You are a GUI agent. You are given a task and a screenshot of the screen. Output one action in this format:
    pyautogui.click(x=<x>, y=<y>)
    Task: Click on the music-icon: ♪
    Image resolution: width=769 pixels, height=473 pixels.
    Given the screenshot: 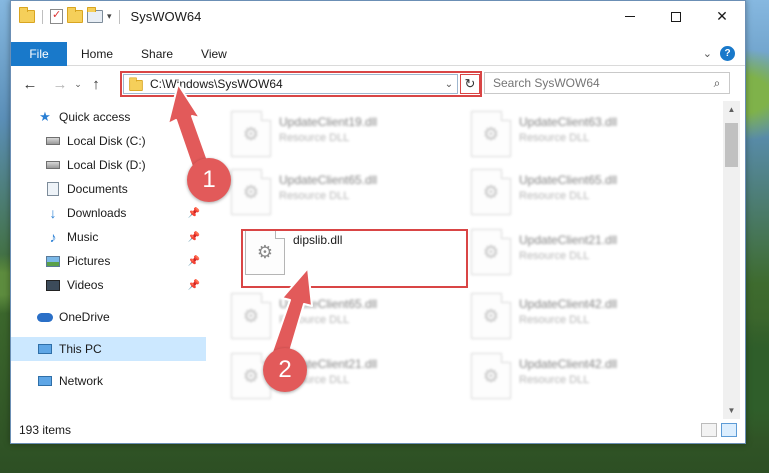 What is the action you would take?
    pyautogui.click(x=53, y=237)
    